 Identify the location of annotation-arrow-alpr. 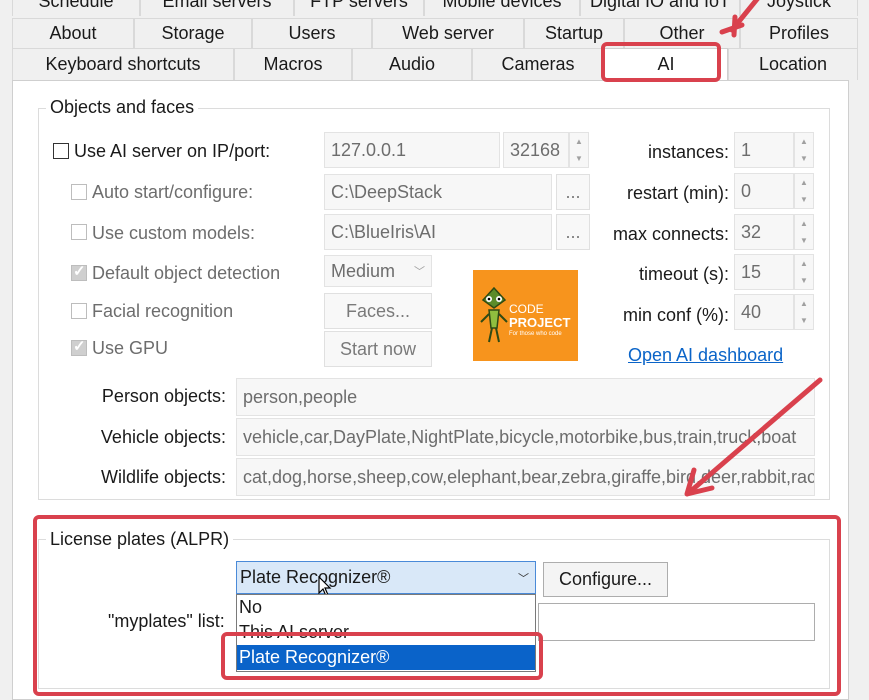
(756, 435).